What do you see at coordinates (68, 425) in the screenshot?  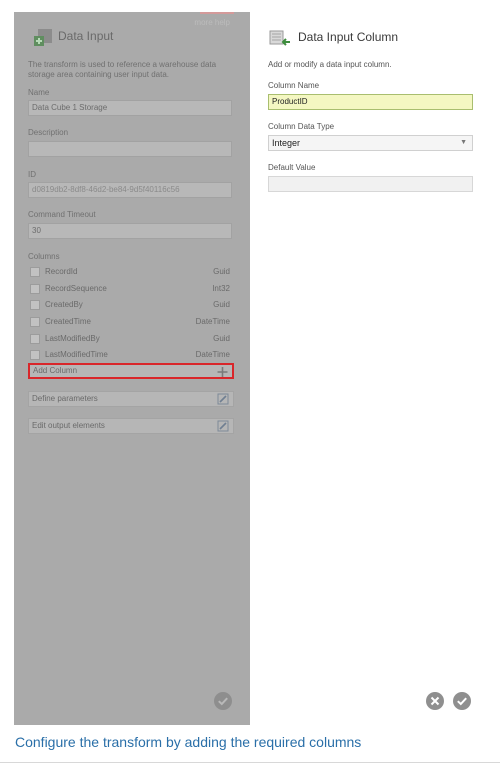 I see `edit-output-label: Edit output elements` at bounding box center [68, 425].